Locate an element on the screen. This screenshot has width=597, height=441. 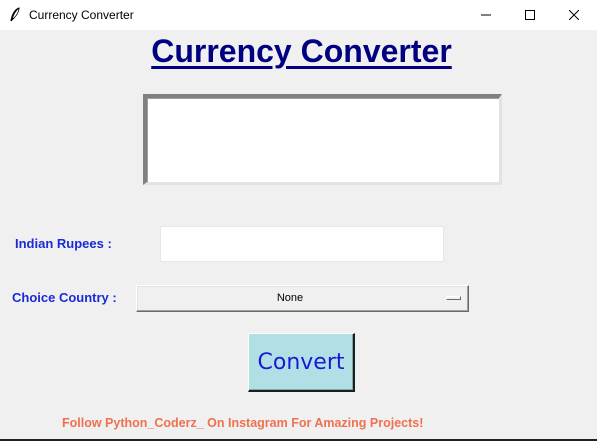
maximize-button is located at coordinates (530, 15).